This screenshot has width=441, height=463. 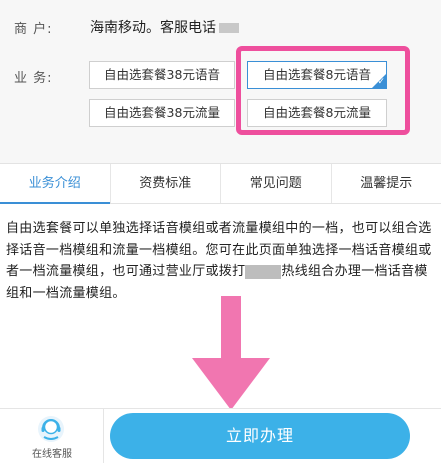 What do you see at coordinates (229, 28) in the screenshot?
I see `redacted-phone` at bounding box center [229, 28].